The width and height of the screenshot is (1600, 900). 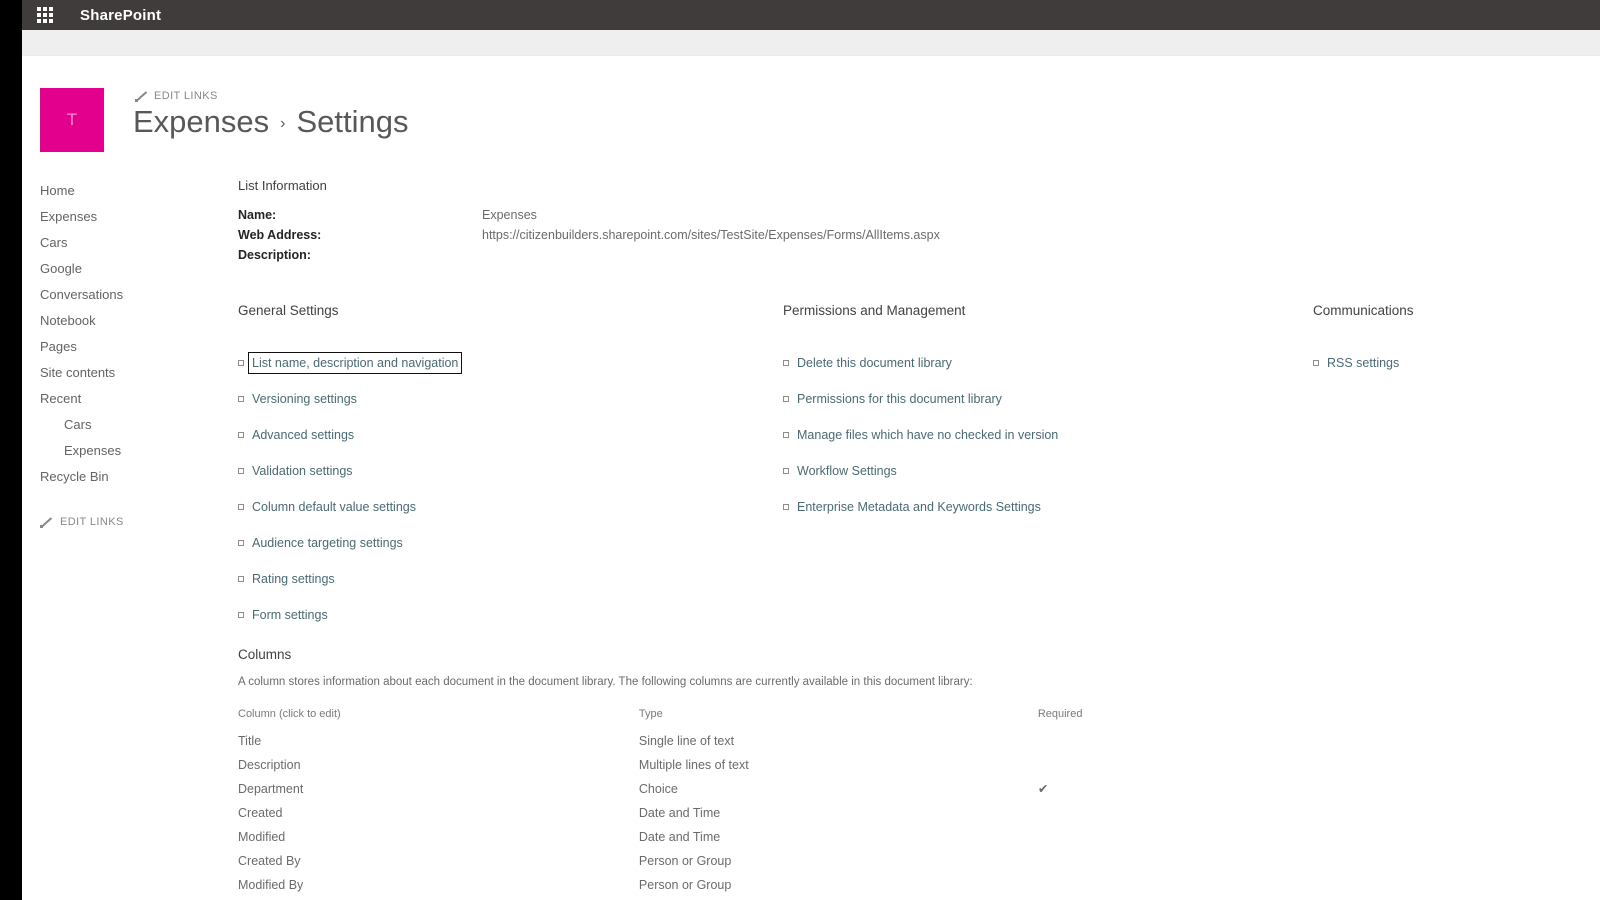 What do you see at coordinates (438, 794) in the screenshot?
I see `column-name-department: Department` at bounding box center [438, 794].